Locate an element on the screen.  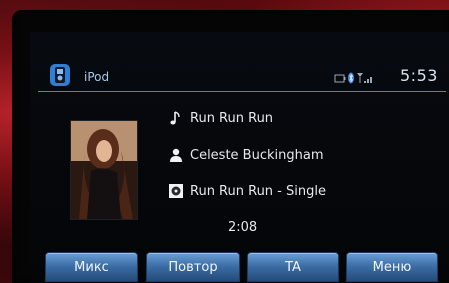
music-note-icon is located at coordinates (176, 118).